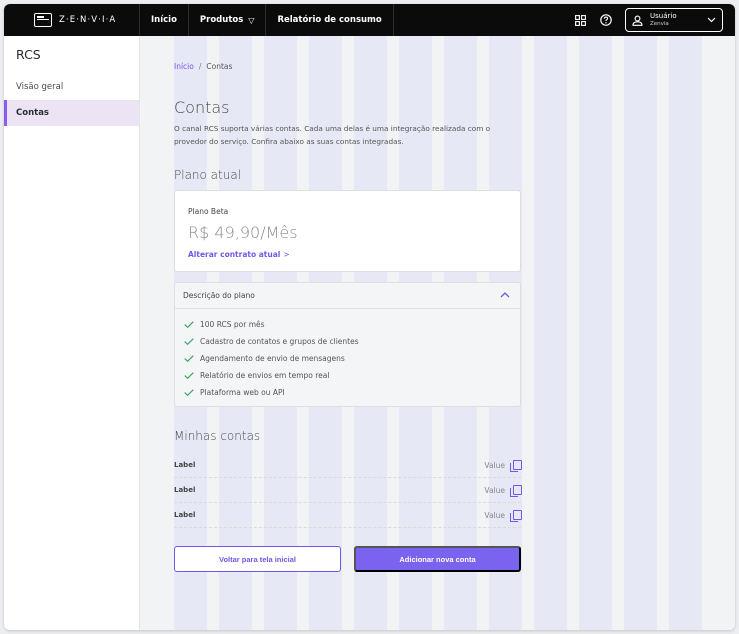 This screenshot has height=634, width=739. I want to click on top-right-tools: Usuário Zenvia, so click(650, 20).